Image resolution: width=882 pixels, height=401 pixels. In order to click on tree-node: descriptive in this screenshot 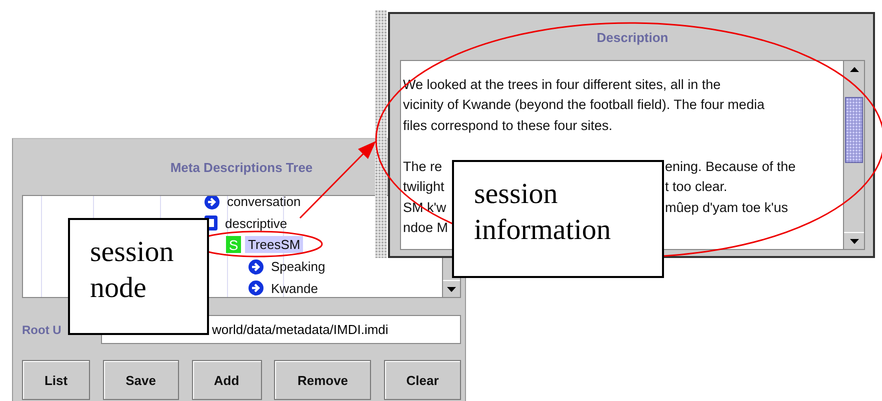, I will do `click(256, 223)`.